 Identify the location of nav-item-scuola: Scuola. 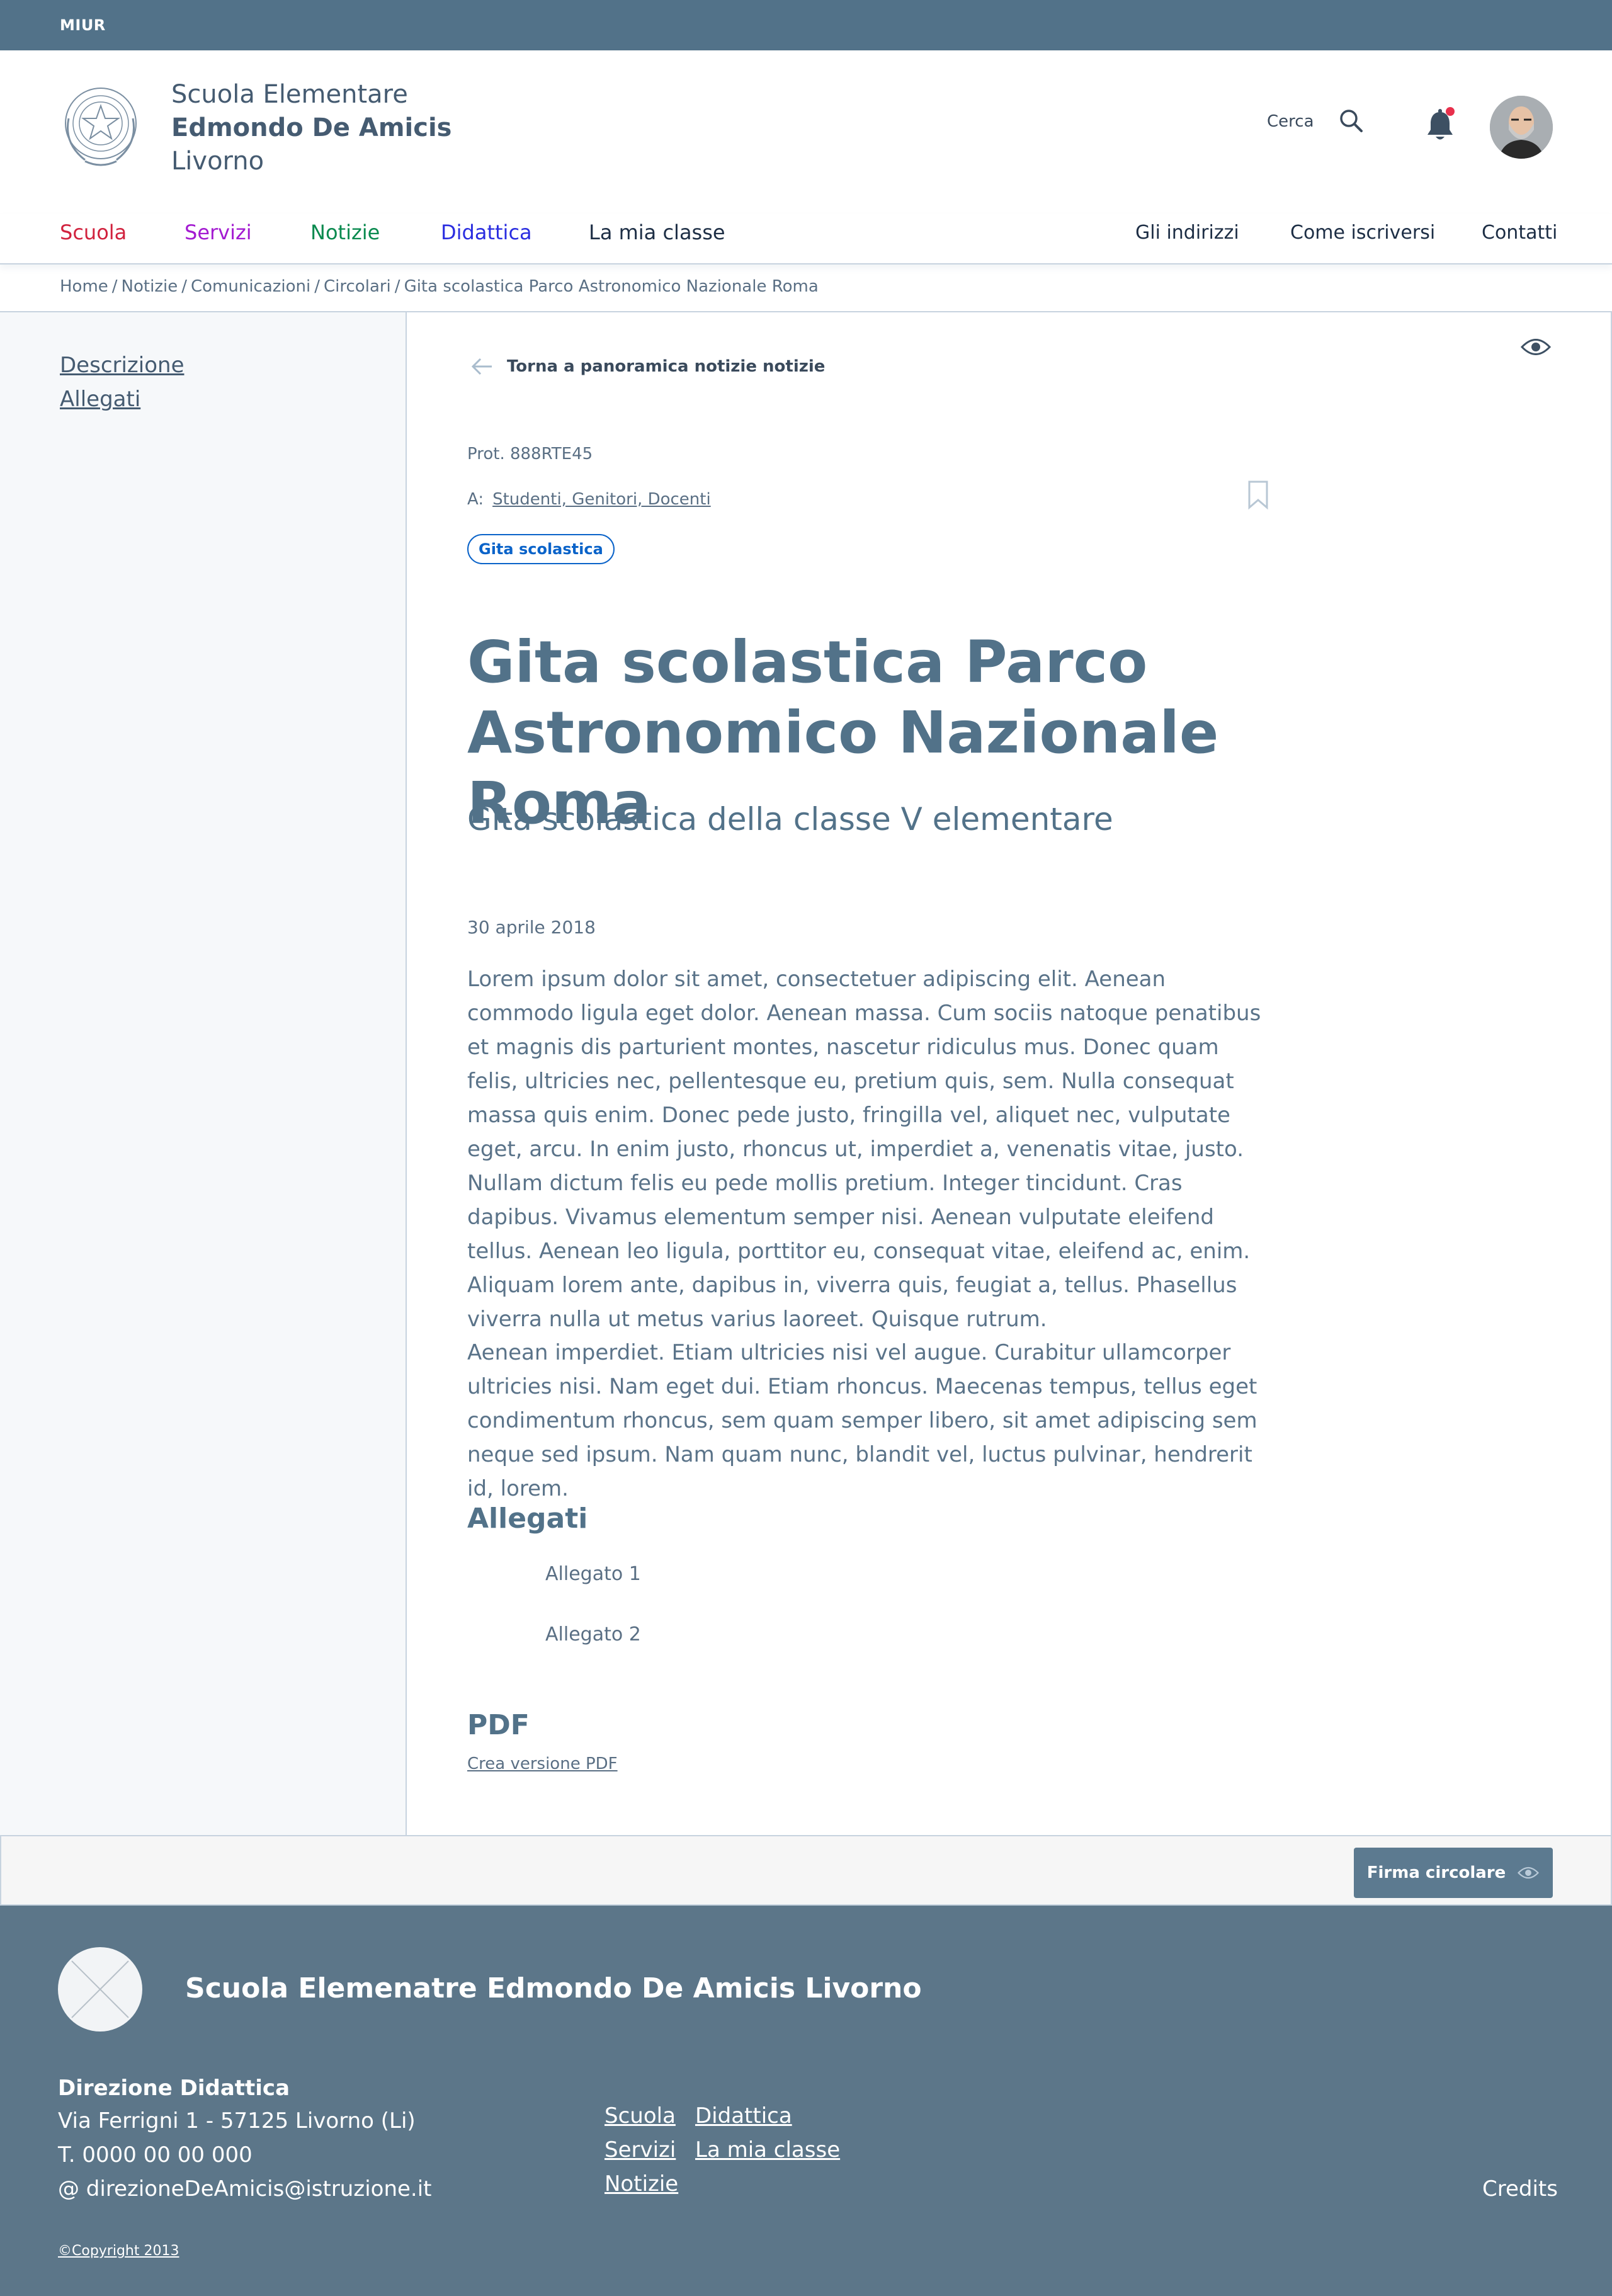
(93, 232).